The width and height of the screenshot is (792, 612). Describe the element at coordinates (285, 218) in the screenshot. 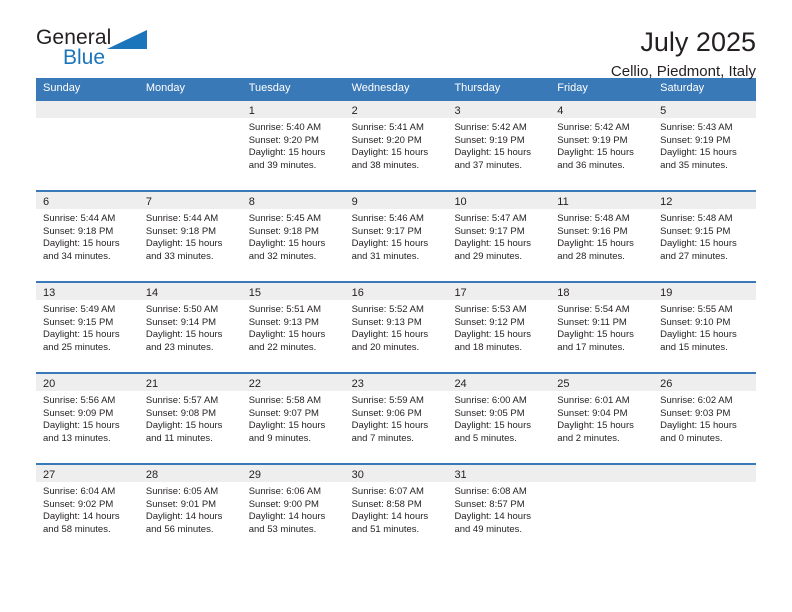

I see `sunrise-text: Sunrise: 5:45 AM` at that location.